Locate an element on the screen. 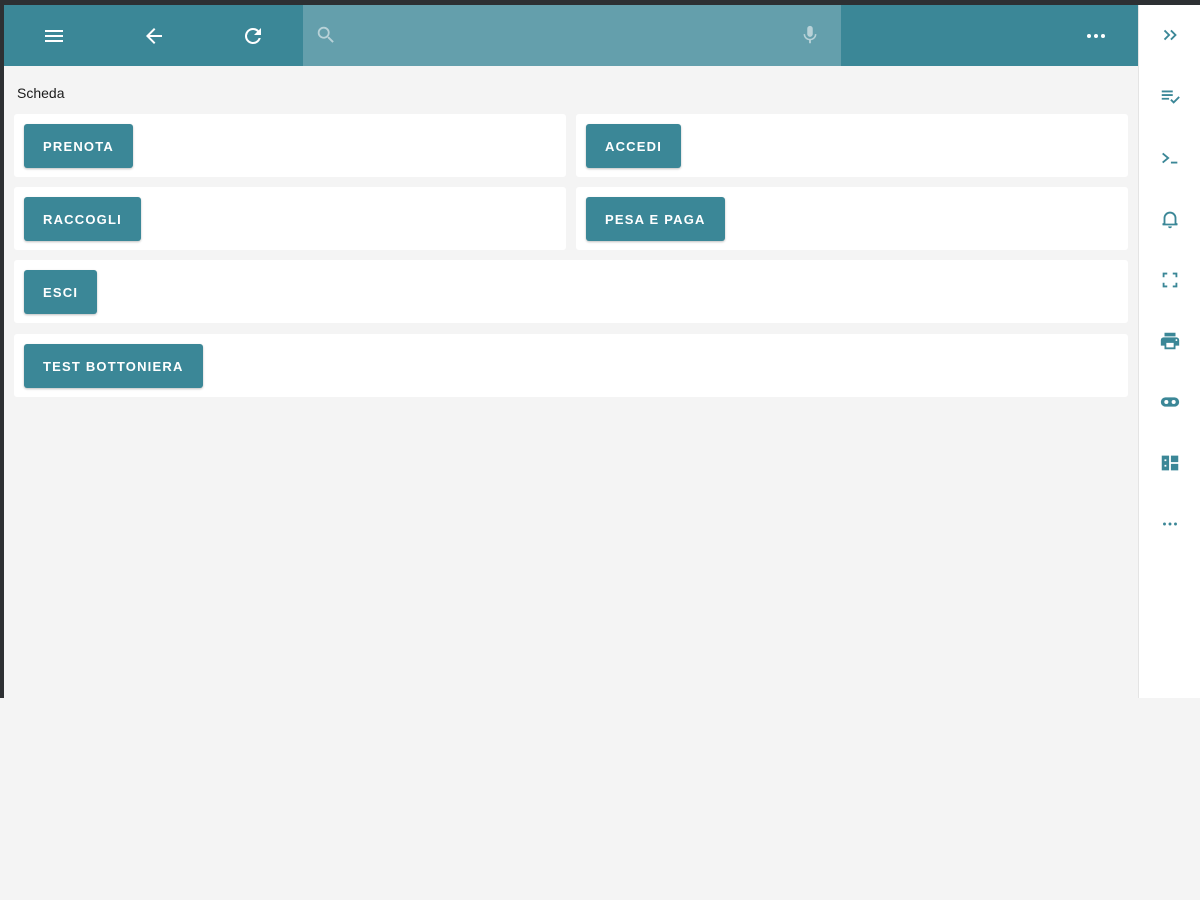 Image resolution: width=1200 pixels, height=900 pixels. gamepad-icon is located at coordinates (1170, 402).